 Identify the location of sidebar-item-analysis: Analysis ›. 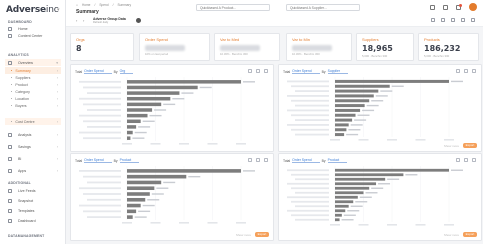
(33, 134).